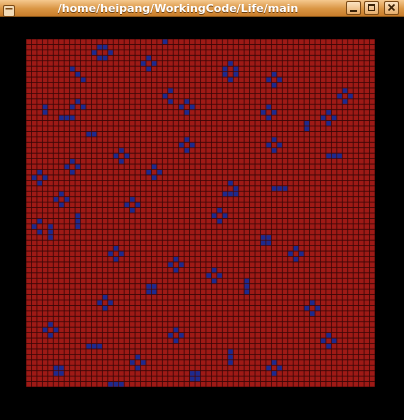  I want to click on window-menu-icon, so click(9, 9).